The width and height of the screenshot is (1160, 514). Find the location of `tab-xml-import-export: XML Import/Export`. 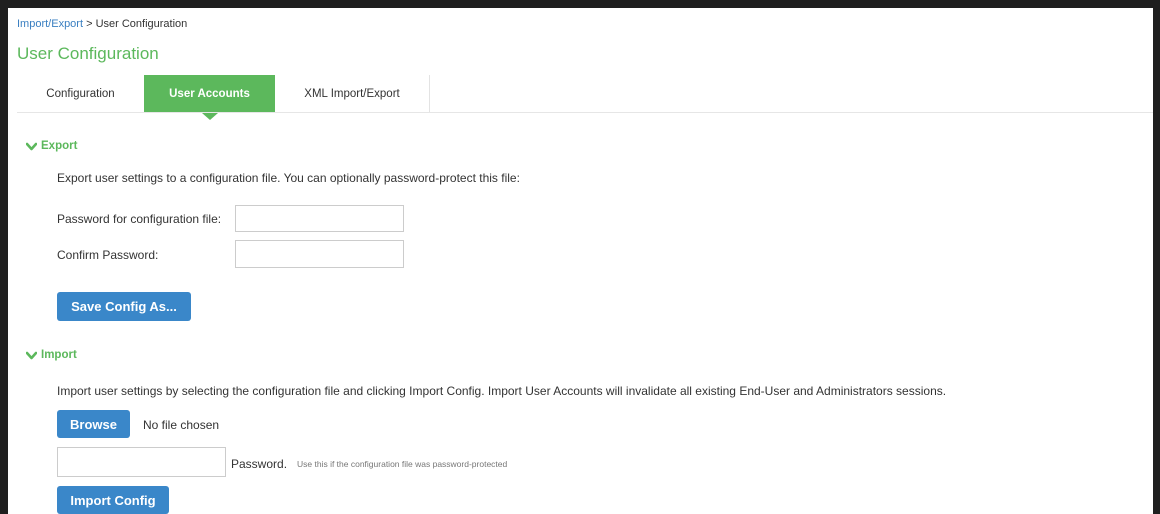

tab-xml-import-export: XML Import/Export is located at coordinates (352, 94).